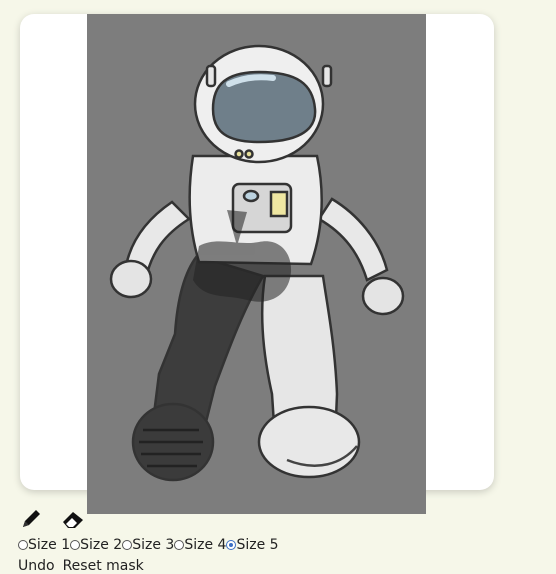 The height and width of the screenshot is (574, 556). I want to click on brush-size-options: Size 1 Size 2 Size 3 Size 4 Size 5, so click(148, 545).